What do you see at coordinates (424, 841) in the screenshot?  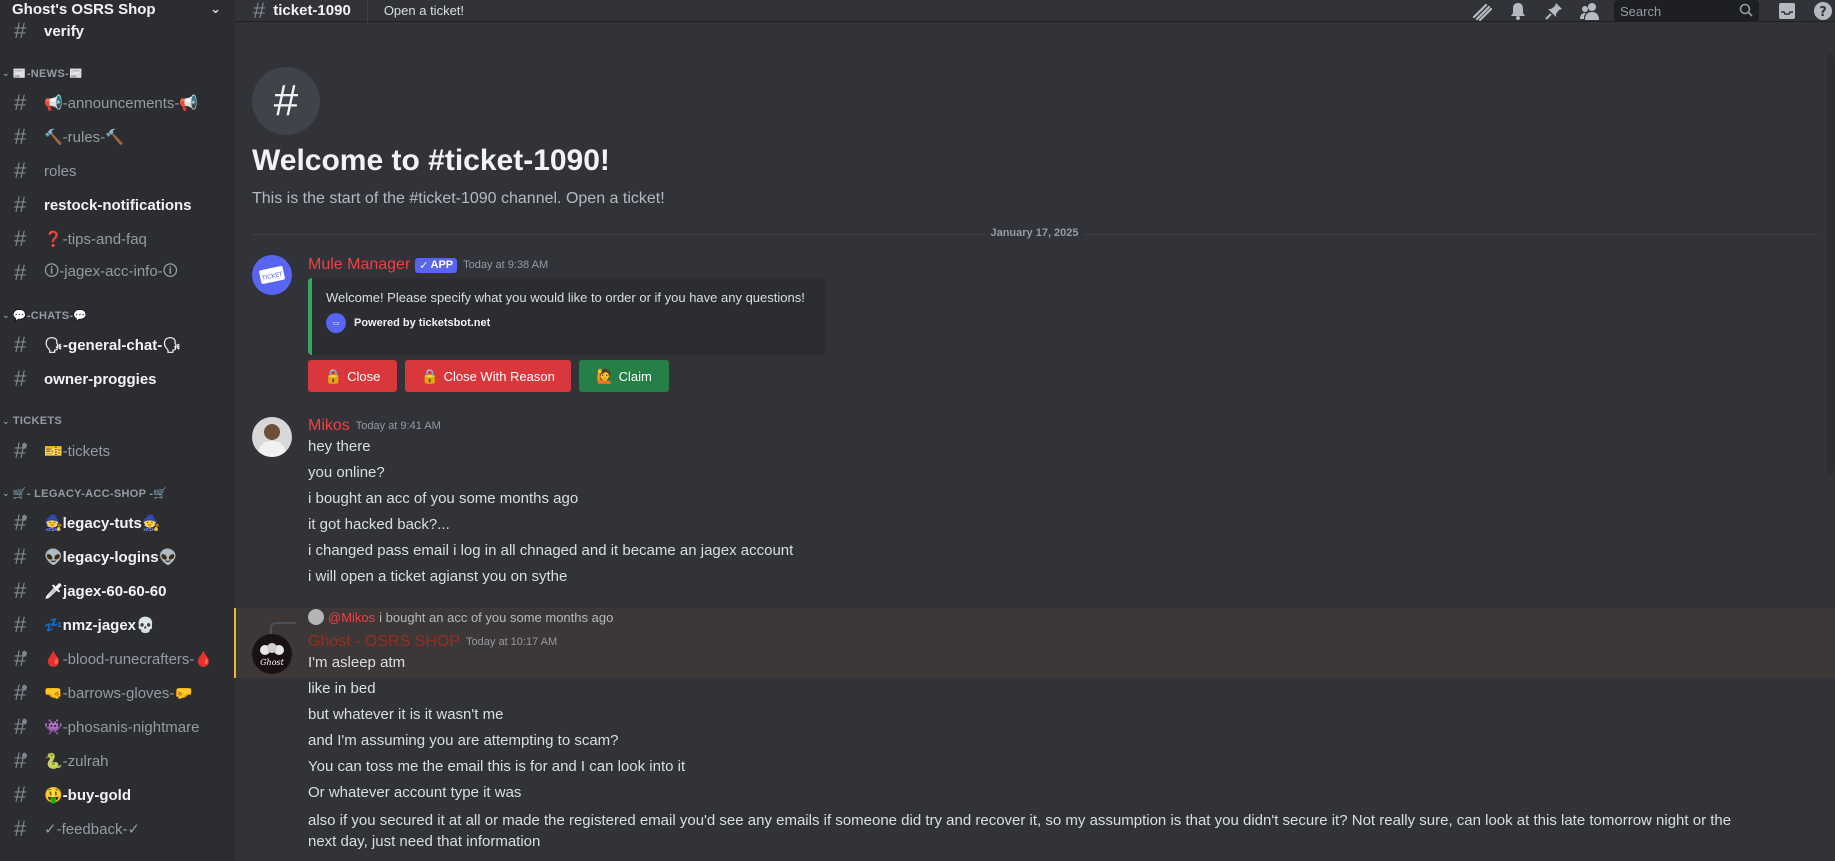 I see `message-line: next day, just need that information` at bounding box center [424, 841].